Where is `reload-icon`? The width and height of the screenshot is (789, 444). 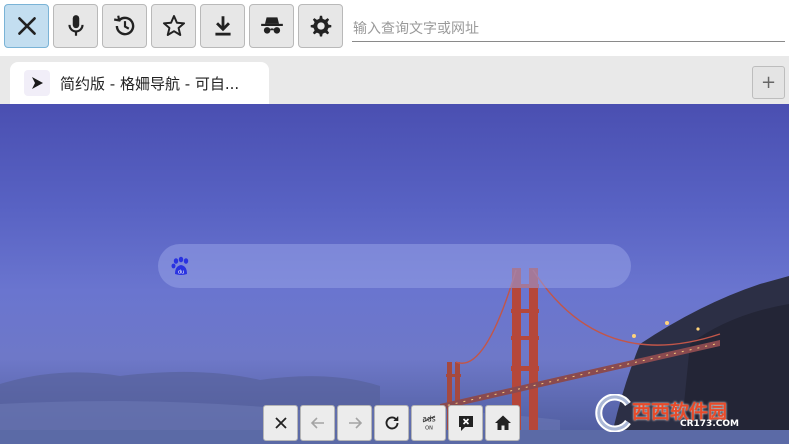
reload-icon is located at coordinates (391, 423).